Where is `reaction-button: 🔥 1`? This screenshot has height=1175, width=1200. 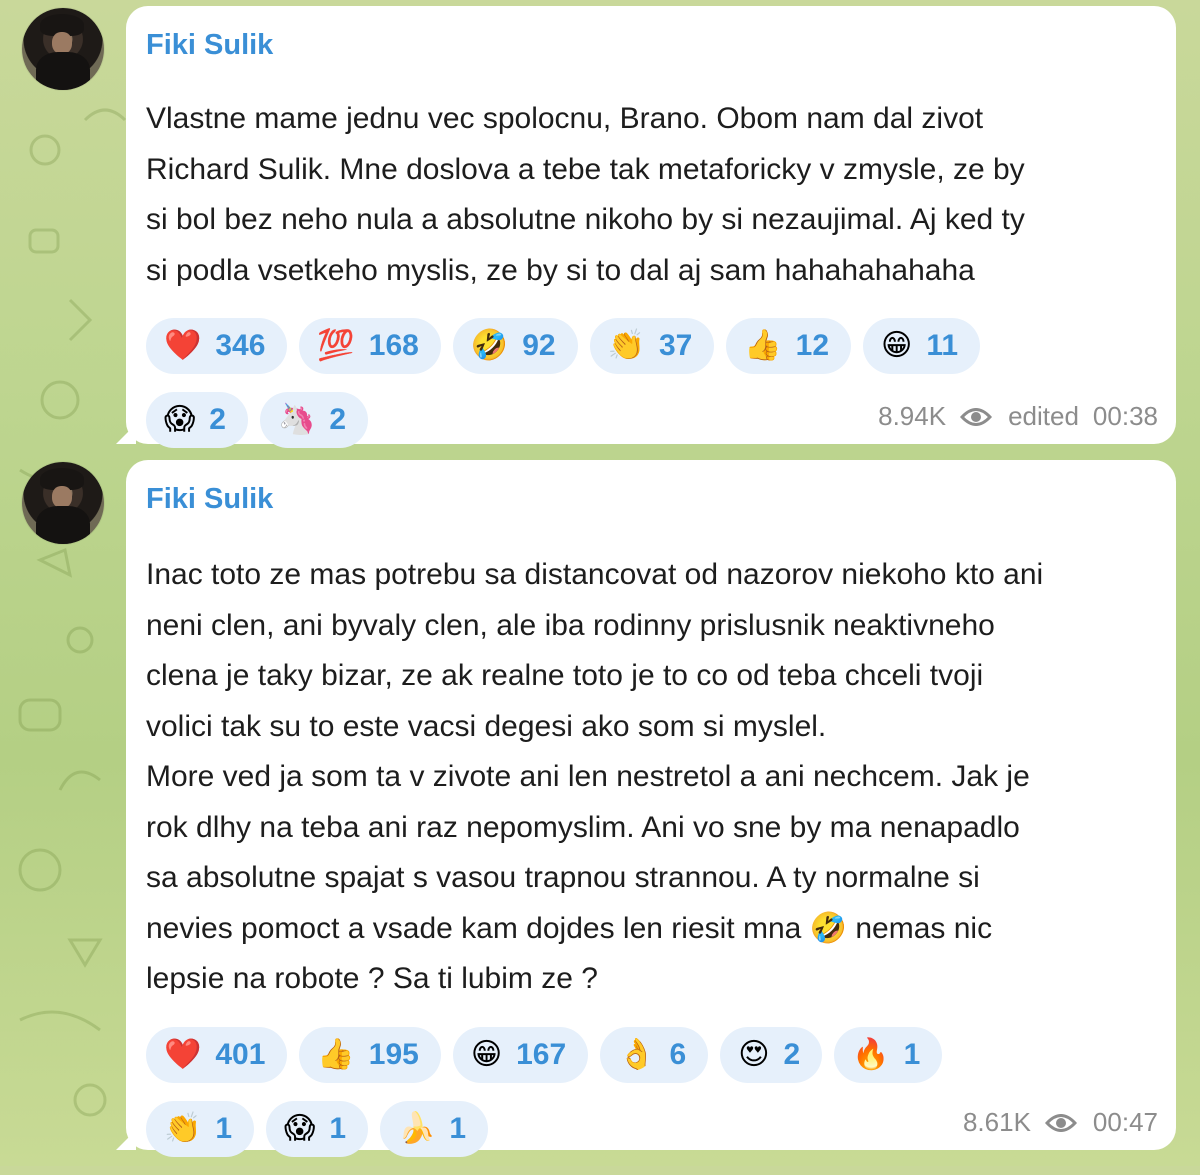
reaction-button: 🔥 1 is located at coordinates (888, 1054).